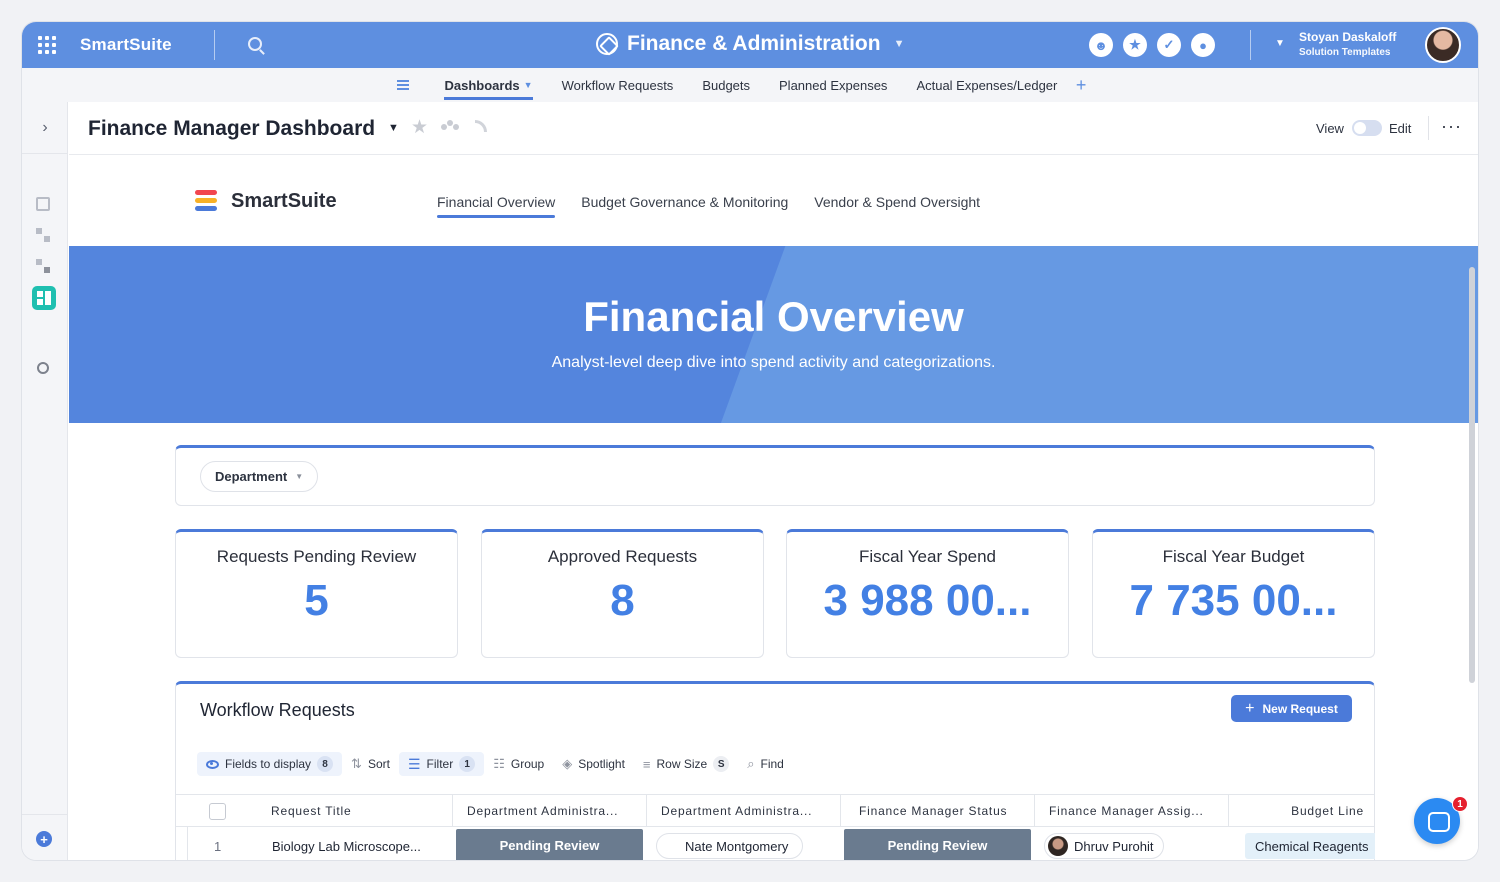 The height and width of the screenshot is (882, 1500). I want to click on workspace-switcher: Finance & Administration ▼, so click(750, 44).